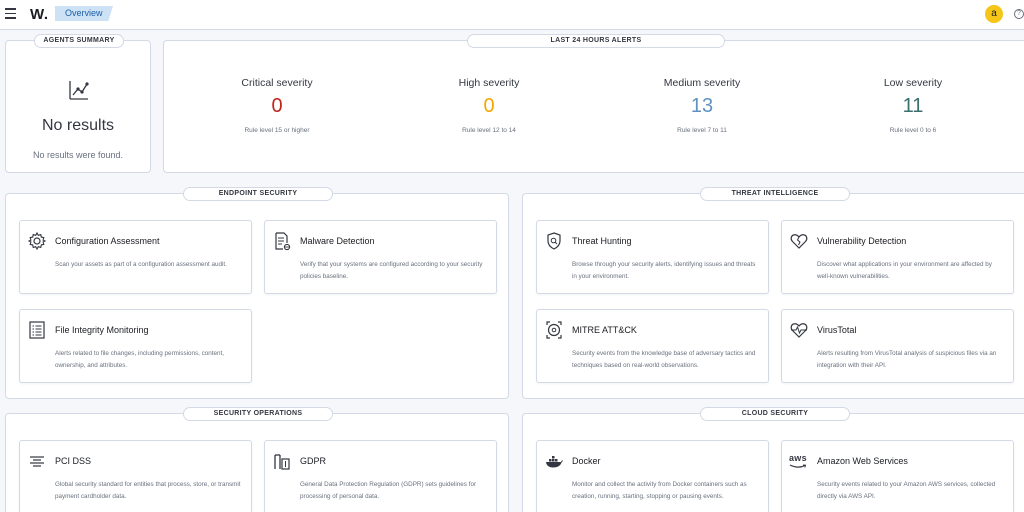 Image resolution: width=1024 pixels, height=512 pixels. I want to click on agents-summary-title: AGENTS SUMMARY, so click(79, 41).